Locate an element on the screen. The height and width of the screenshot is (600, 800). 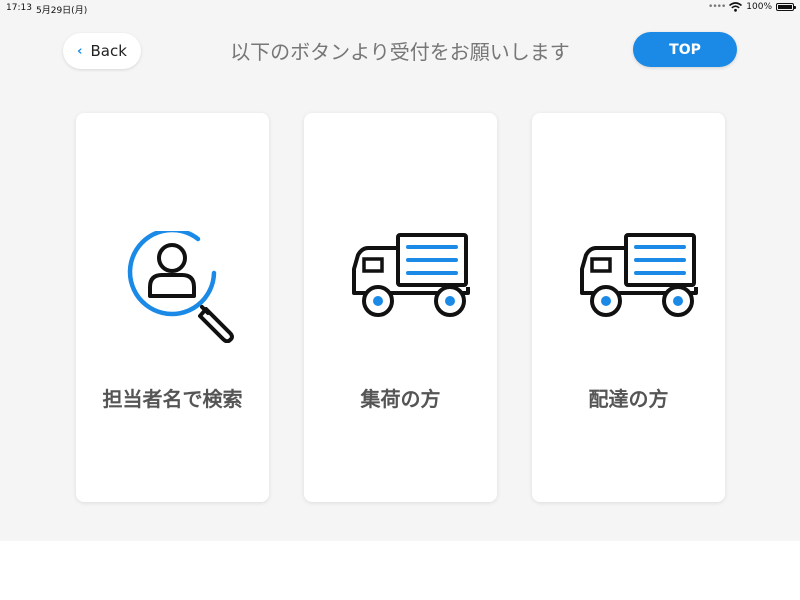
status-date: 5月29日(月) is located at coordinates (62, 11).